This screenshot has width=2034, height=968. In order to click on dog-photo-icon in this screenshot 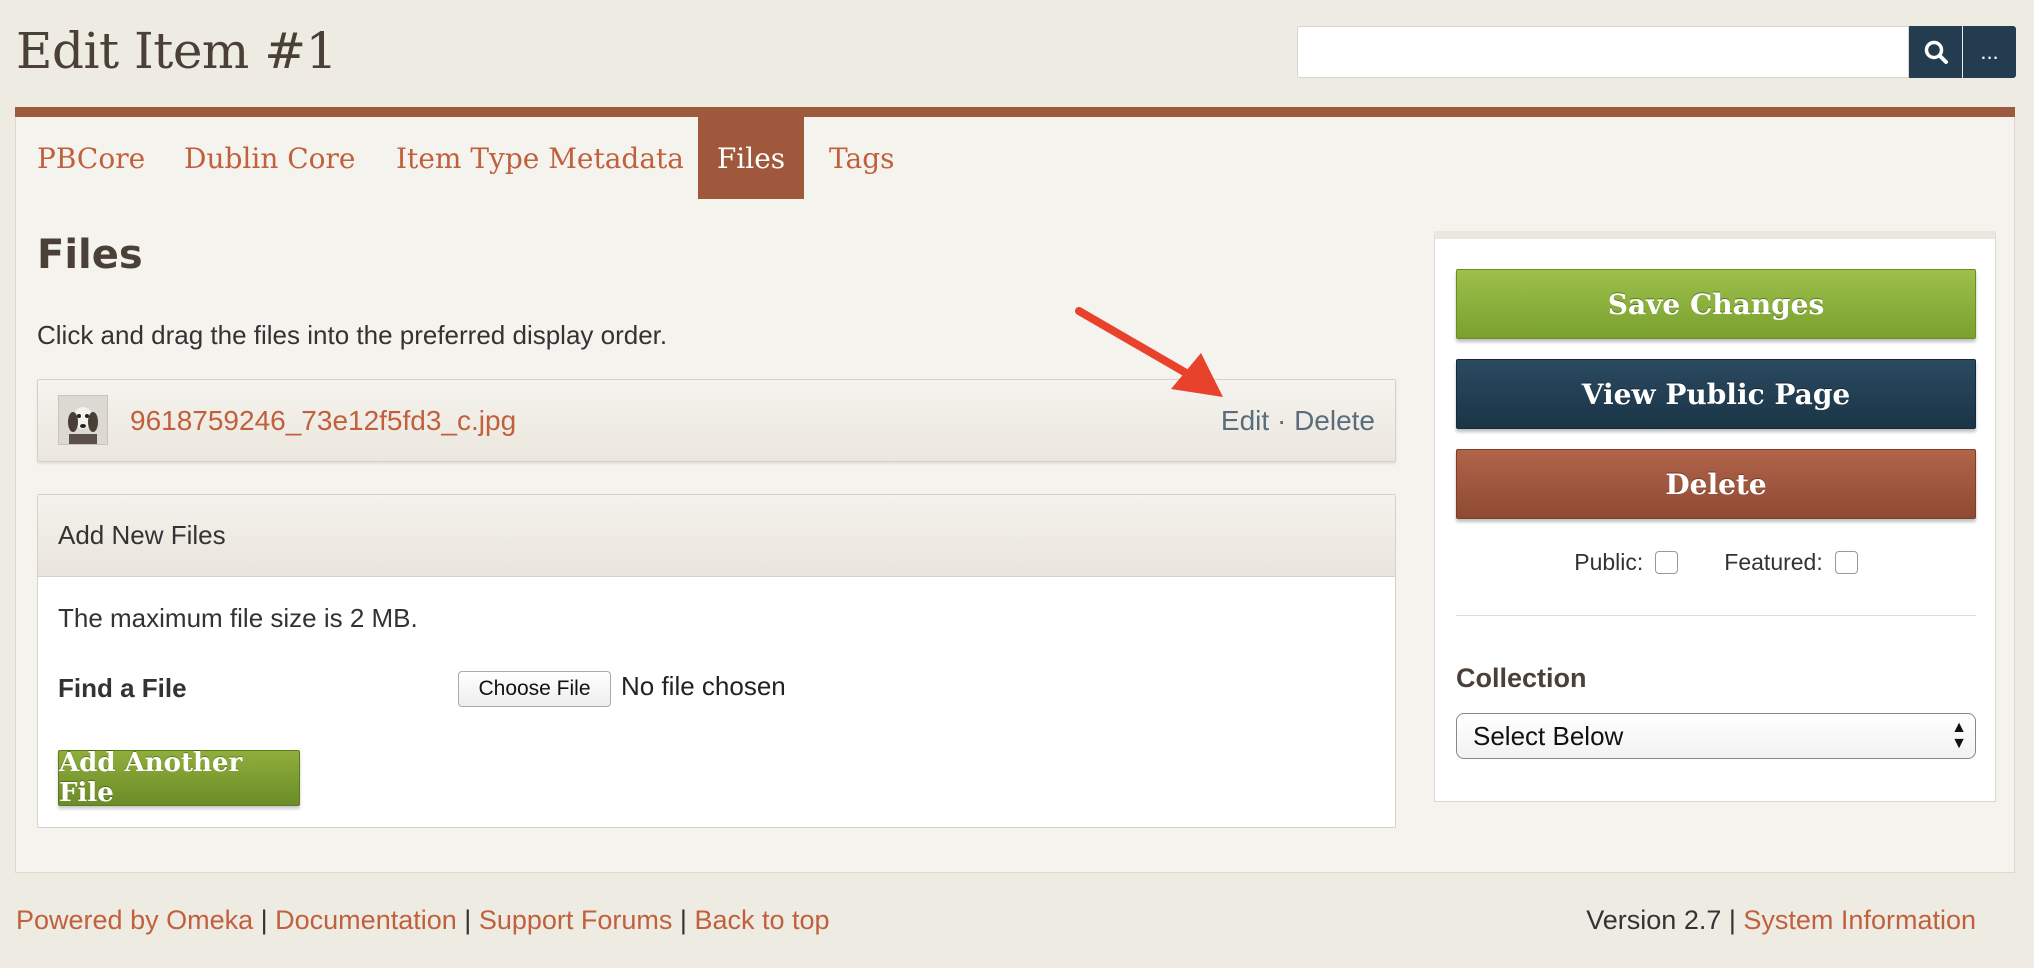, I will do `click(83, 420)`.